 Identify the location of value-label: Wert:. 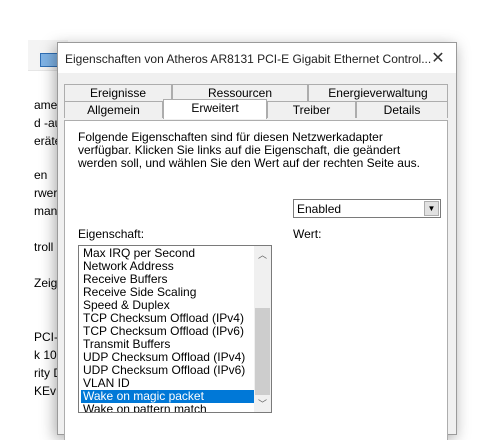
(307, 234).